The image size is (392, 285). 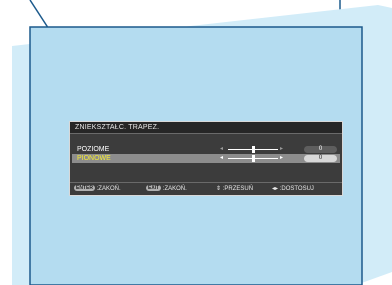 I want to click on value-vertical: 0, so click(x=320, y=158).